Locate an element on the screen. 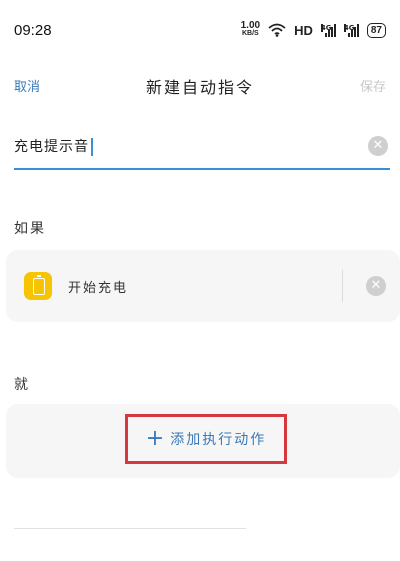 The image size is (400, 561). title-bar: 新建自动指令 取消 保存 is located at coordinates (200, 87).